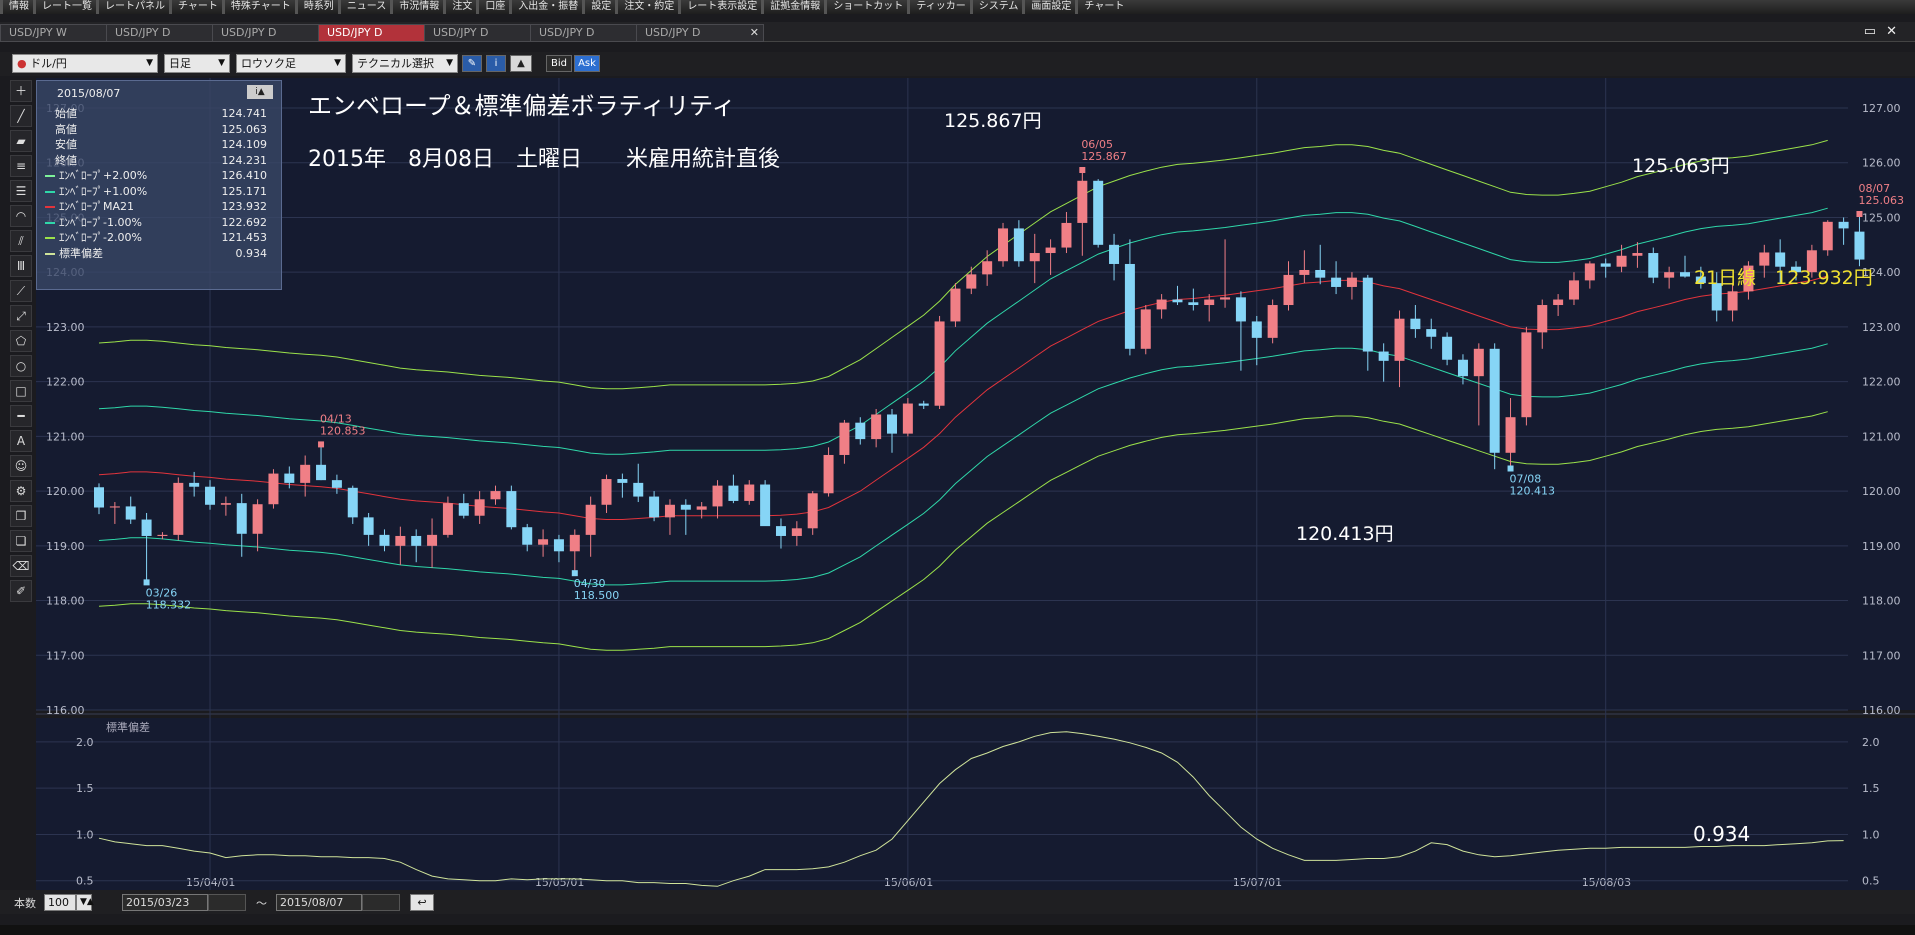 The image size is (1915, 935). What do you see at coordinates (646, 7) in the screenshot?
I see `menu-item-12: 注文・約定` at bounding box center [646, 7].